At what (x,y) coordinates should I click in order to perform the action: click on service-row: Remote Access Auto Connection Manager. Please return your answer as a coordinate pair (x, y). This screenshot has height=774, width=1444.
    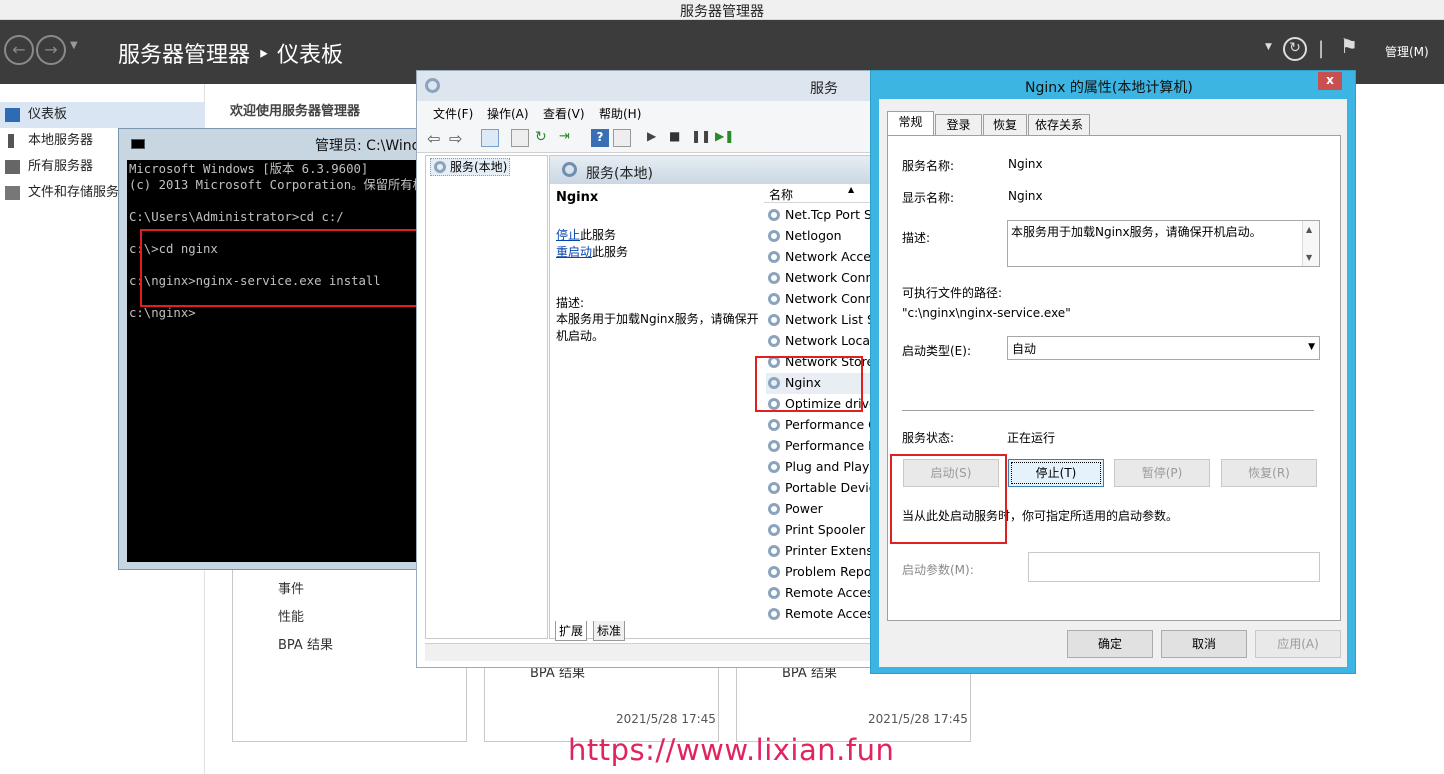
    Looking at the image, I should click on (819, 593).